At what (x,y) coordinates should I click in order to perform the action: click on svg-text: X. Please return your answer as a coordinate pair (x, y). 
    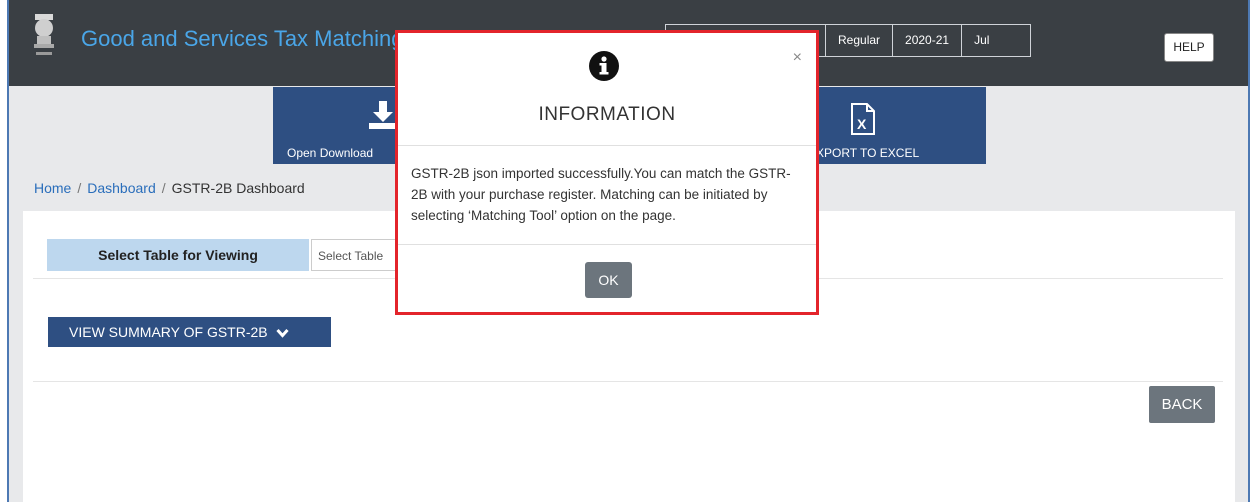
    Looking at the image, I should click on (862, 124).